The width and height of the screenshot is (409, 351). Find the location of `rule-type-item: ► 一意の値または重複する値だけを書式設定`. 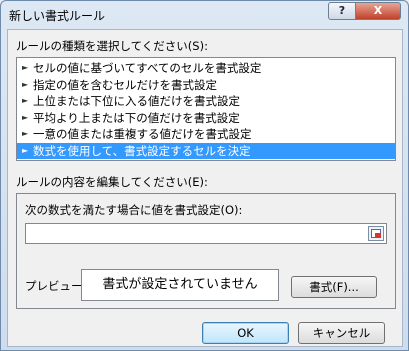

rule-type-item: ► 一意の値または重複する値だけを書式設定 is located at coordinates (206, 134).